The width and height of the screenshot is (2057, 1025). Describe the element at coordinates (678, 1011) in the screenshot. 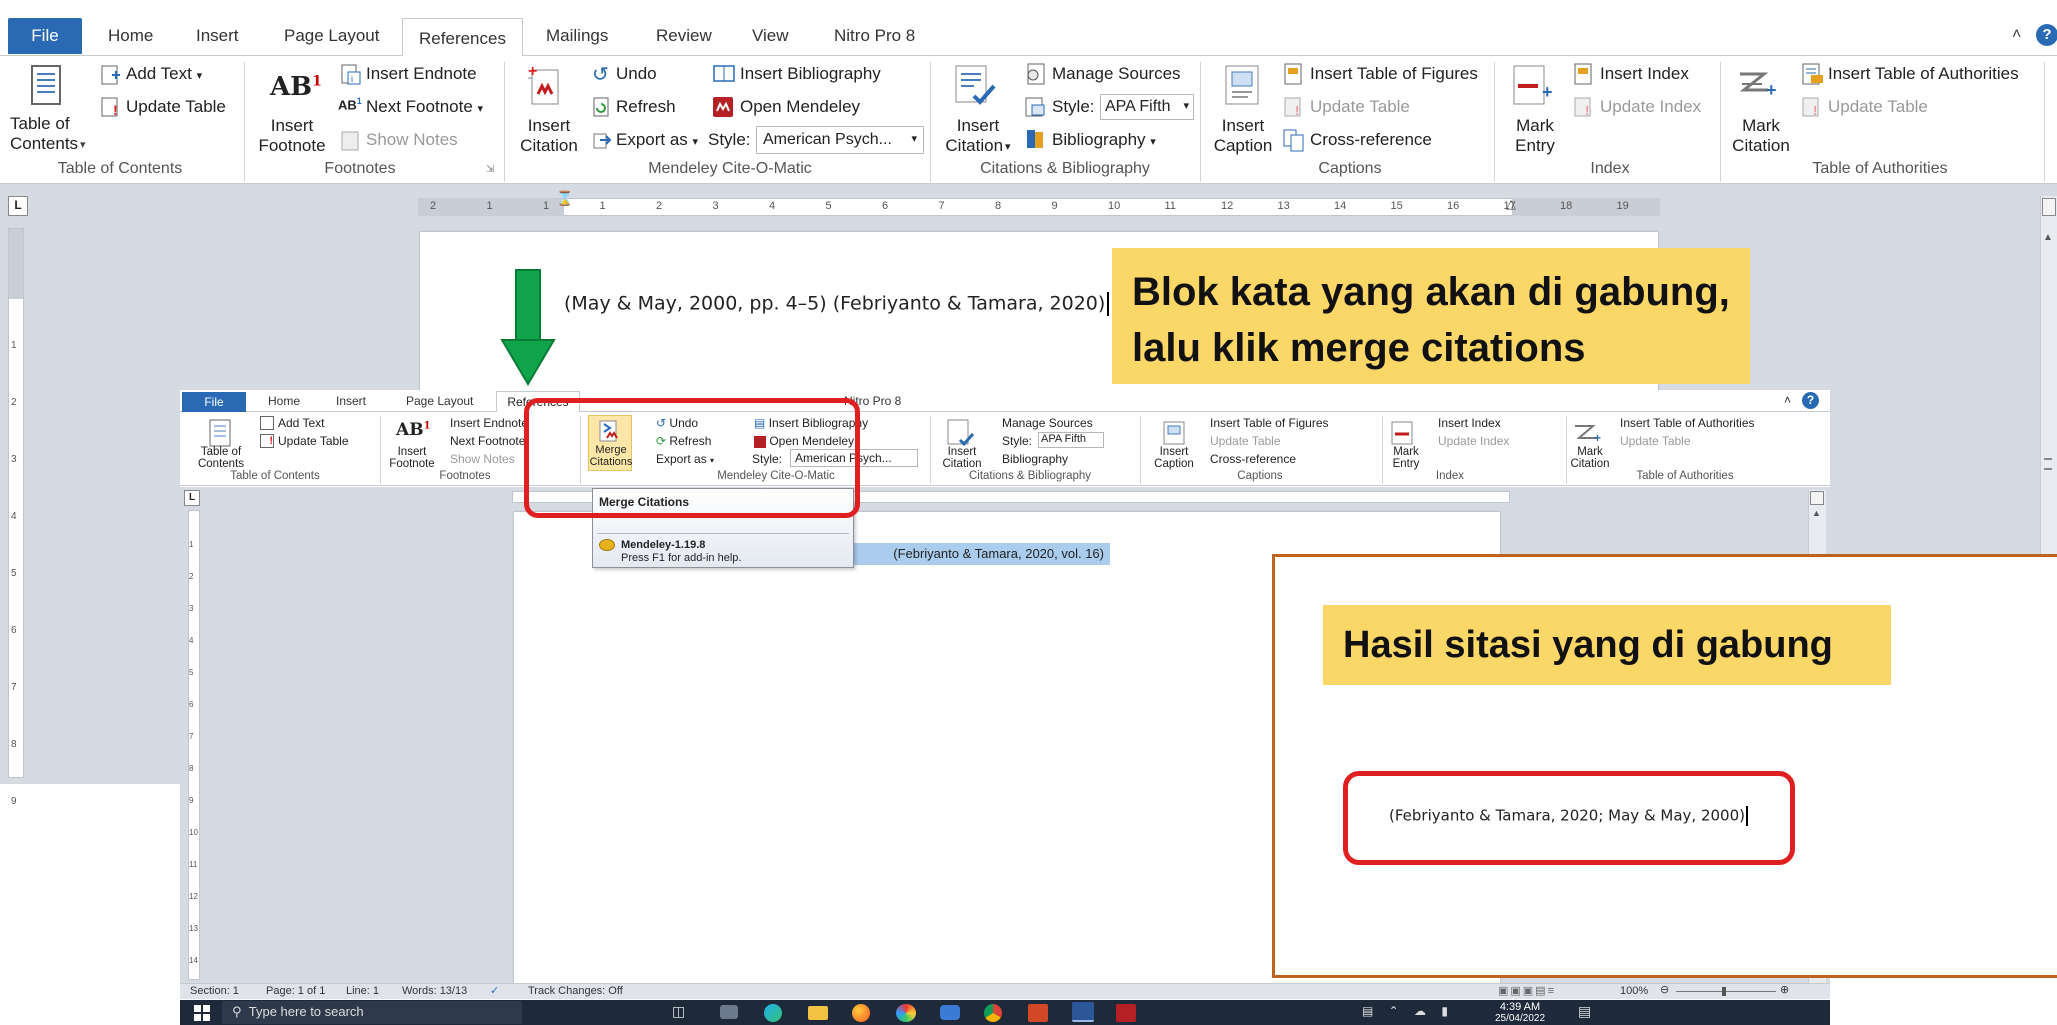

I see `task-view-icon: ◫` at that location.